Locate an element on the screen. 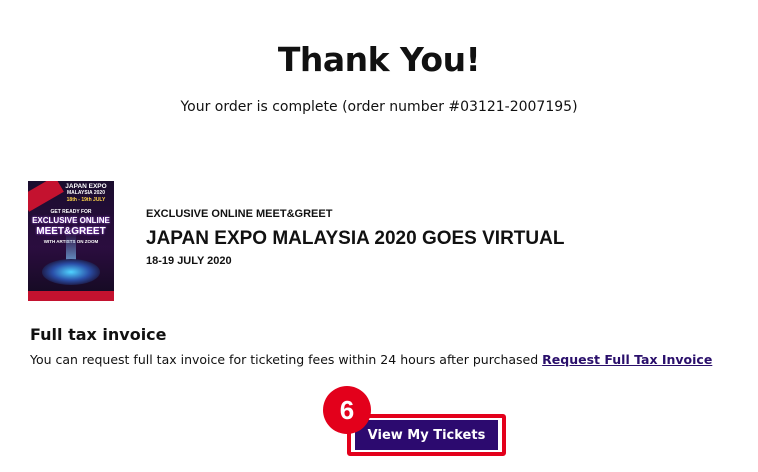 The image size is (758, 472). step-number-badge: 6 is located at coordinates (347, 410).